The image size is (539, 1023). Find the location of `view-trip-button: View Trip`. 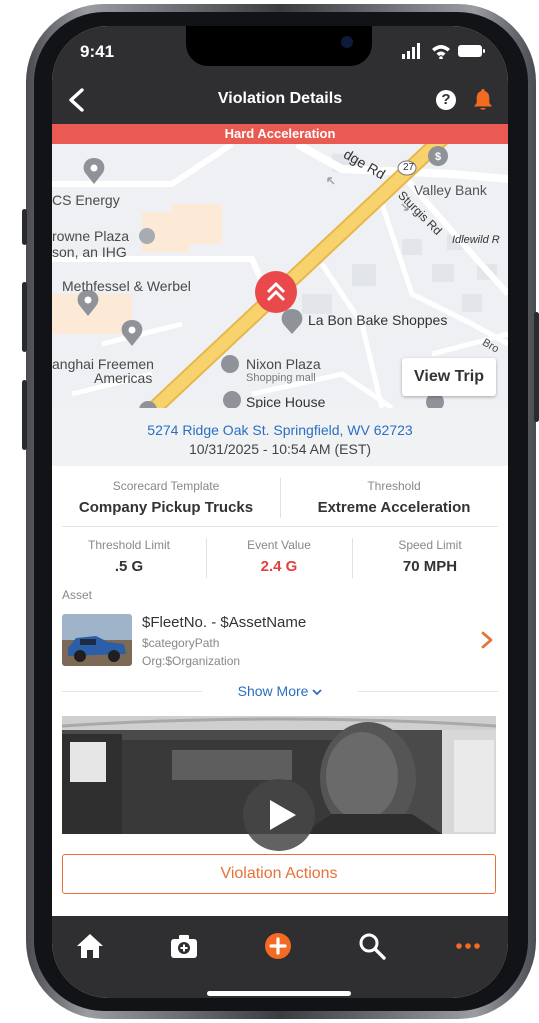

view-trip-button: View Trip is located at coordinates (449, 377).